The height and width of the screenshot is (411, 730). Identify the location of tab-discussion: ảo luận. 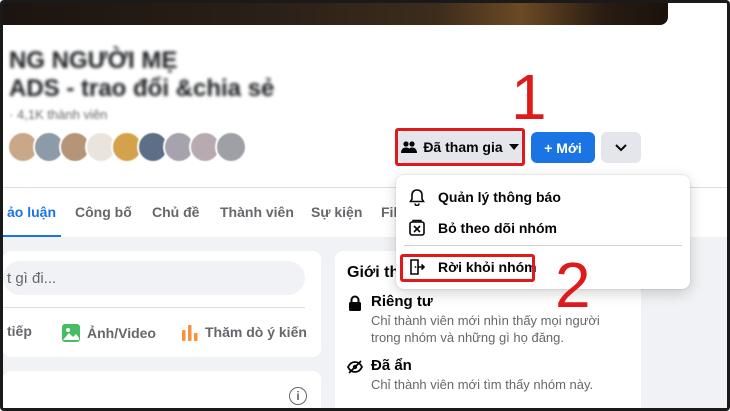
(31, 212).